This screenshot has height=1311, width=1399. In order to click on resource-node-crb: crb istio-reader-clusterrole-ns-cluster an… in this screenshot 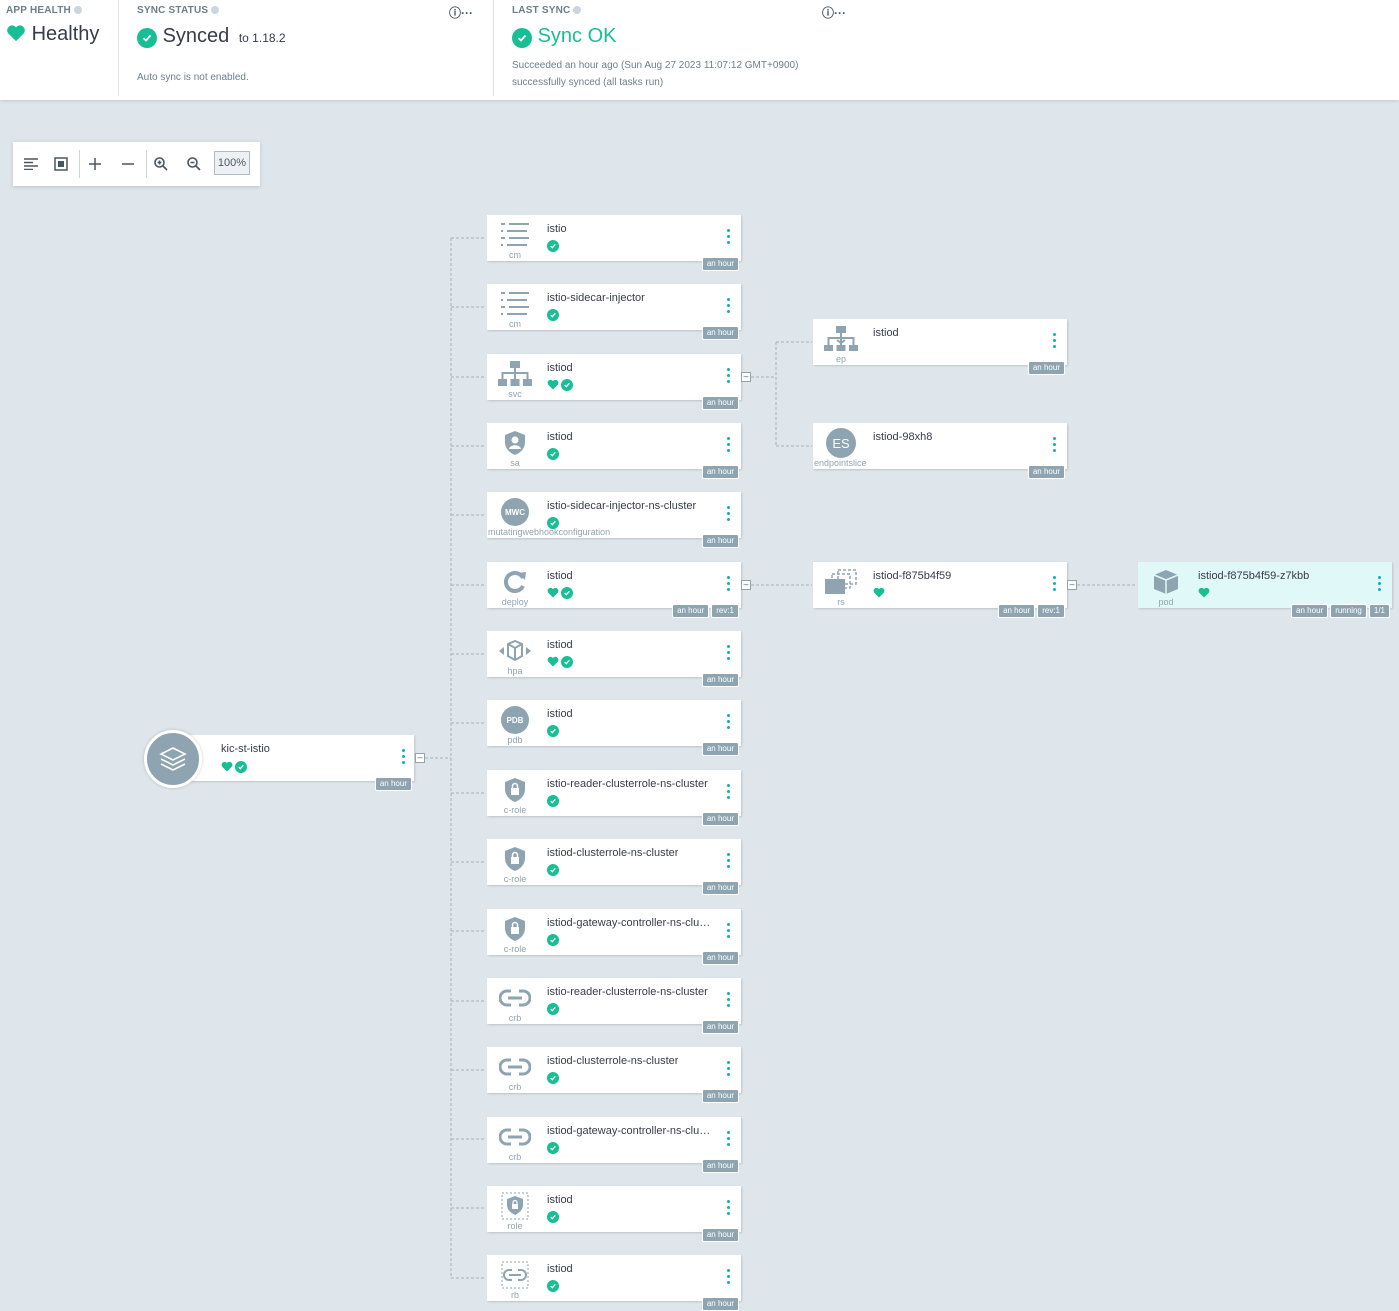, I will do `click(614, 1006)`.